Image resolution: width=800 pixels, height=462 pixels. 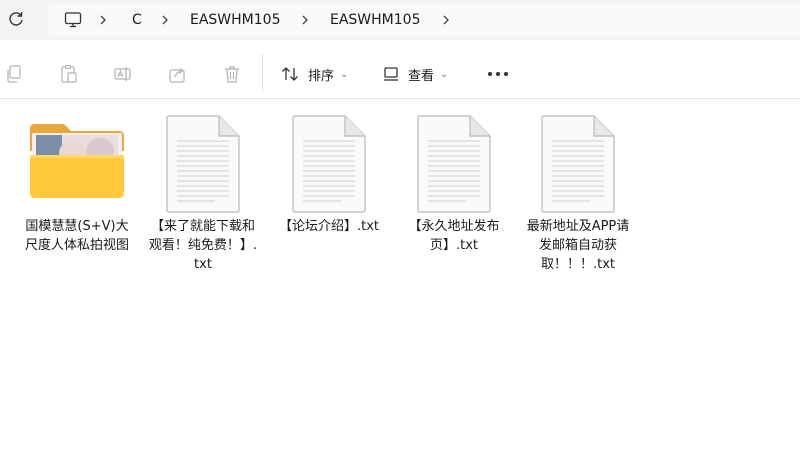 What do you see at coordinates (454, 236) in the screenshot?
I see `file-name: 【永久地址发布页】.txt` at bounding box center [454, 236].